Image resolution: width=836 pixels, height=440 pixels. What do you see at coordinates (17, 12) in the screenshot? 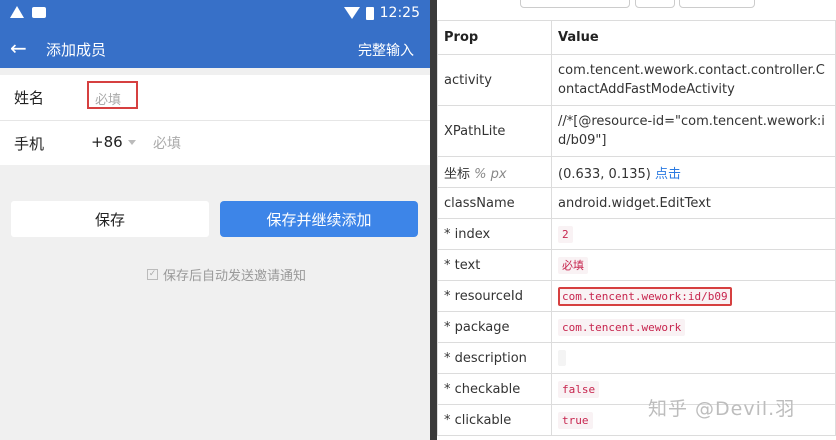
I see `warning-icon` at bounding box center [17, 12].